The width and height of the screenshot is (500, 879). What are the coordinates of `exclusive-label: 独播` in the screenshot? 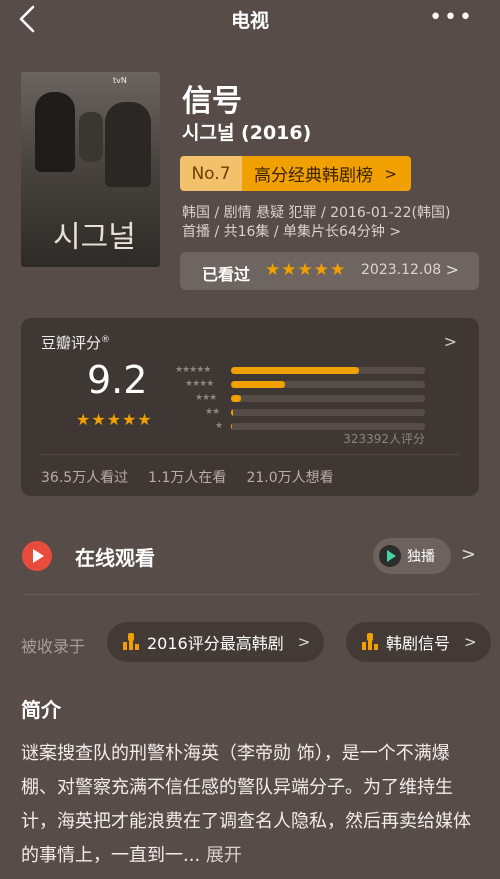 It's located at (421, 557).